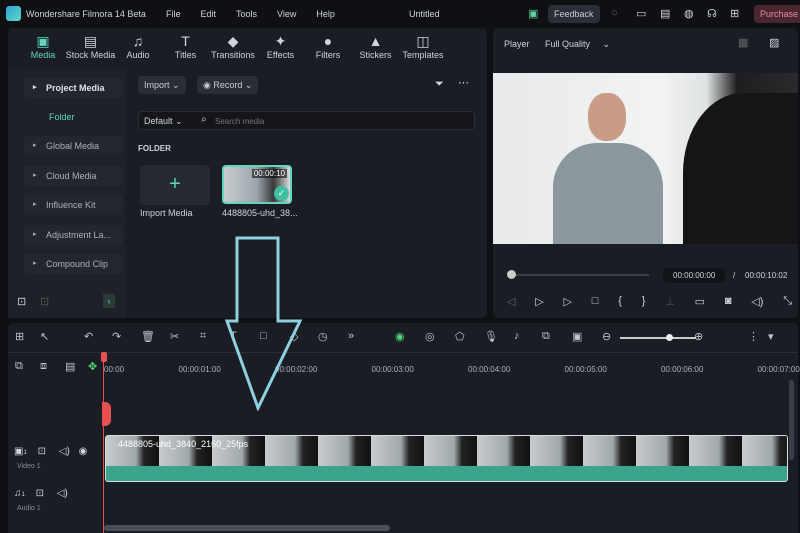  I want to click on audio-mute-icon: ◁), so click(62, 493).